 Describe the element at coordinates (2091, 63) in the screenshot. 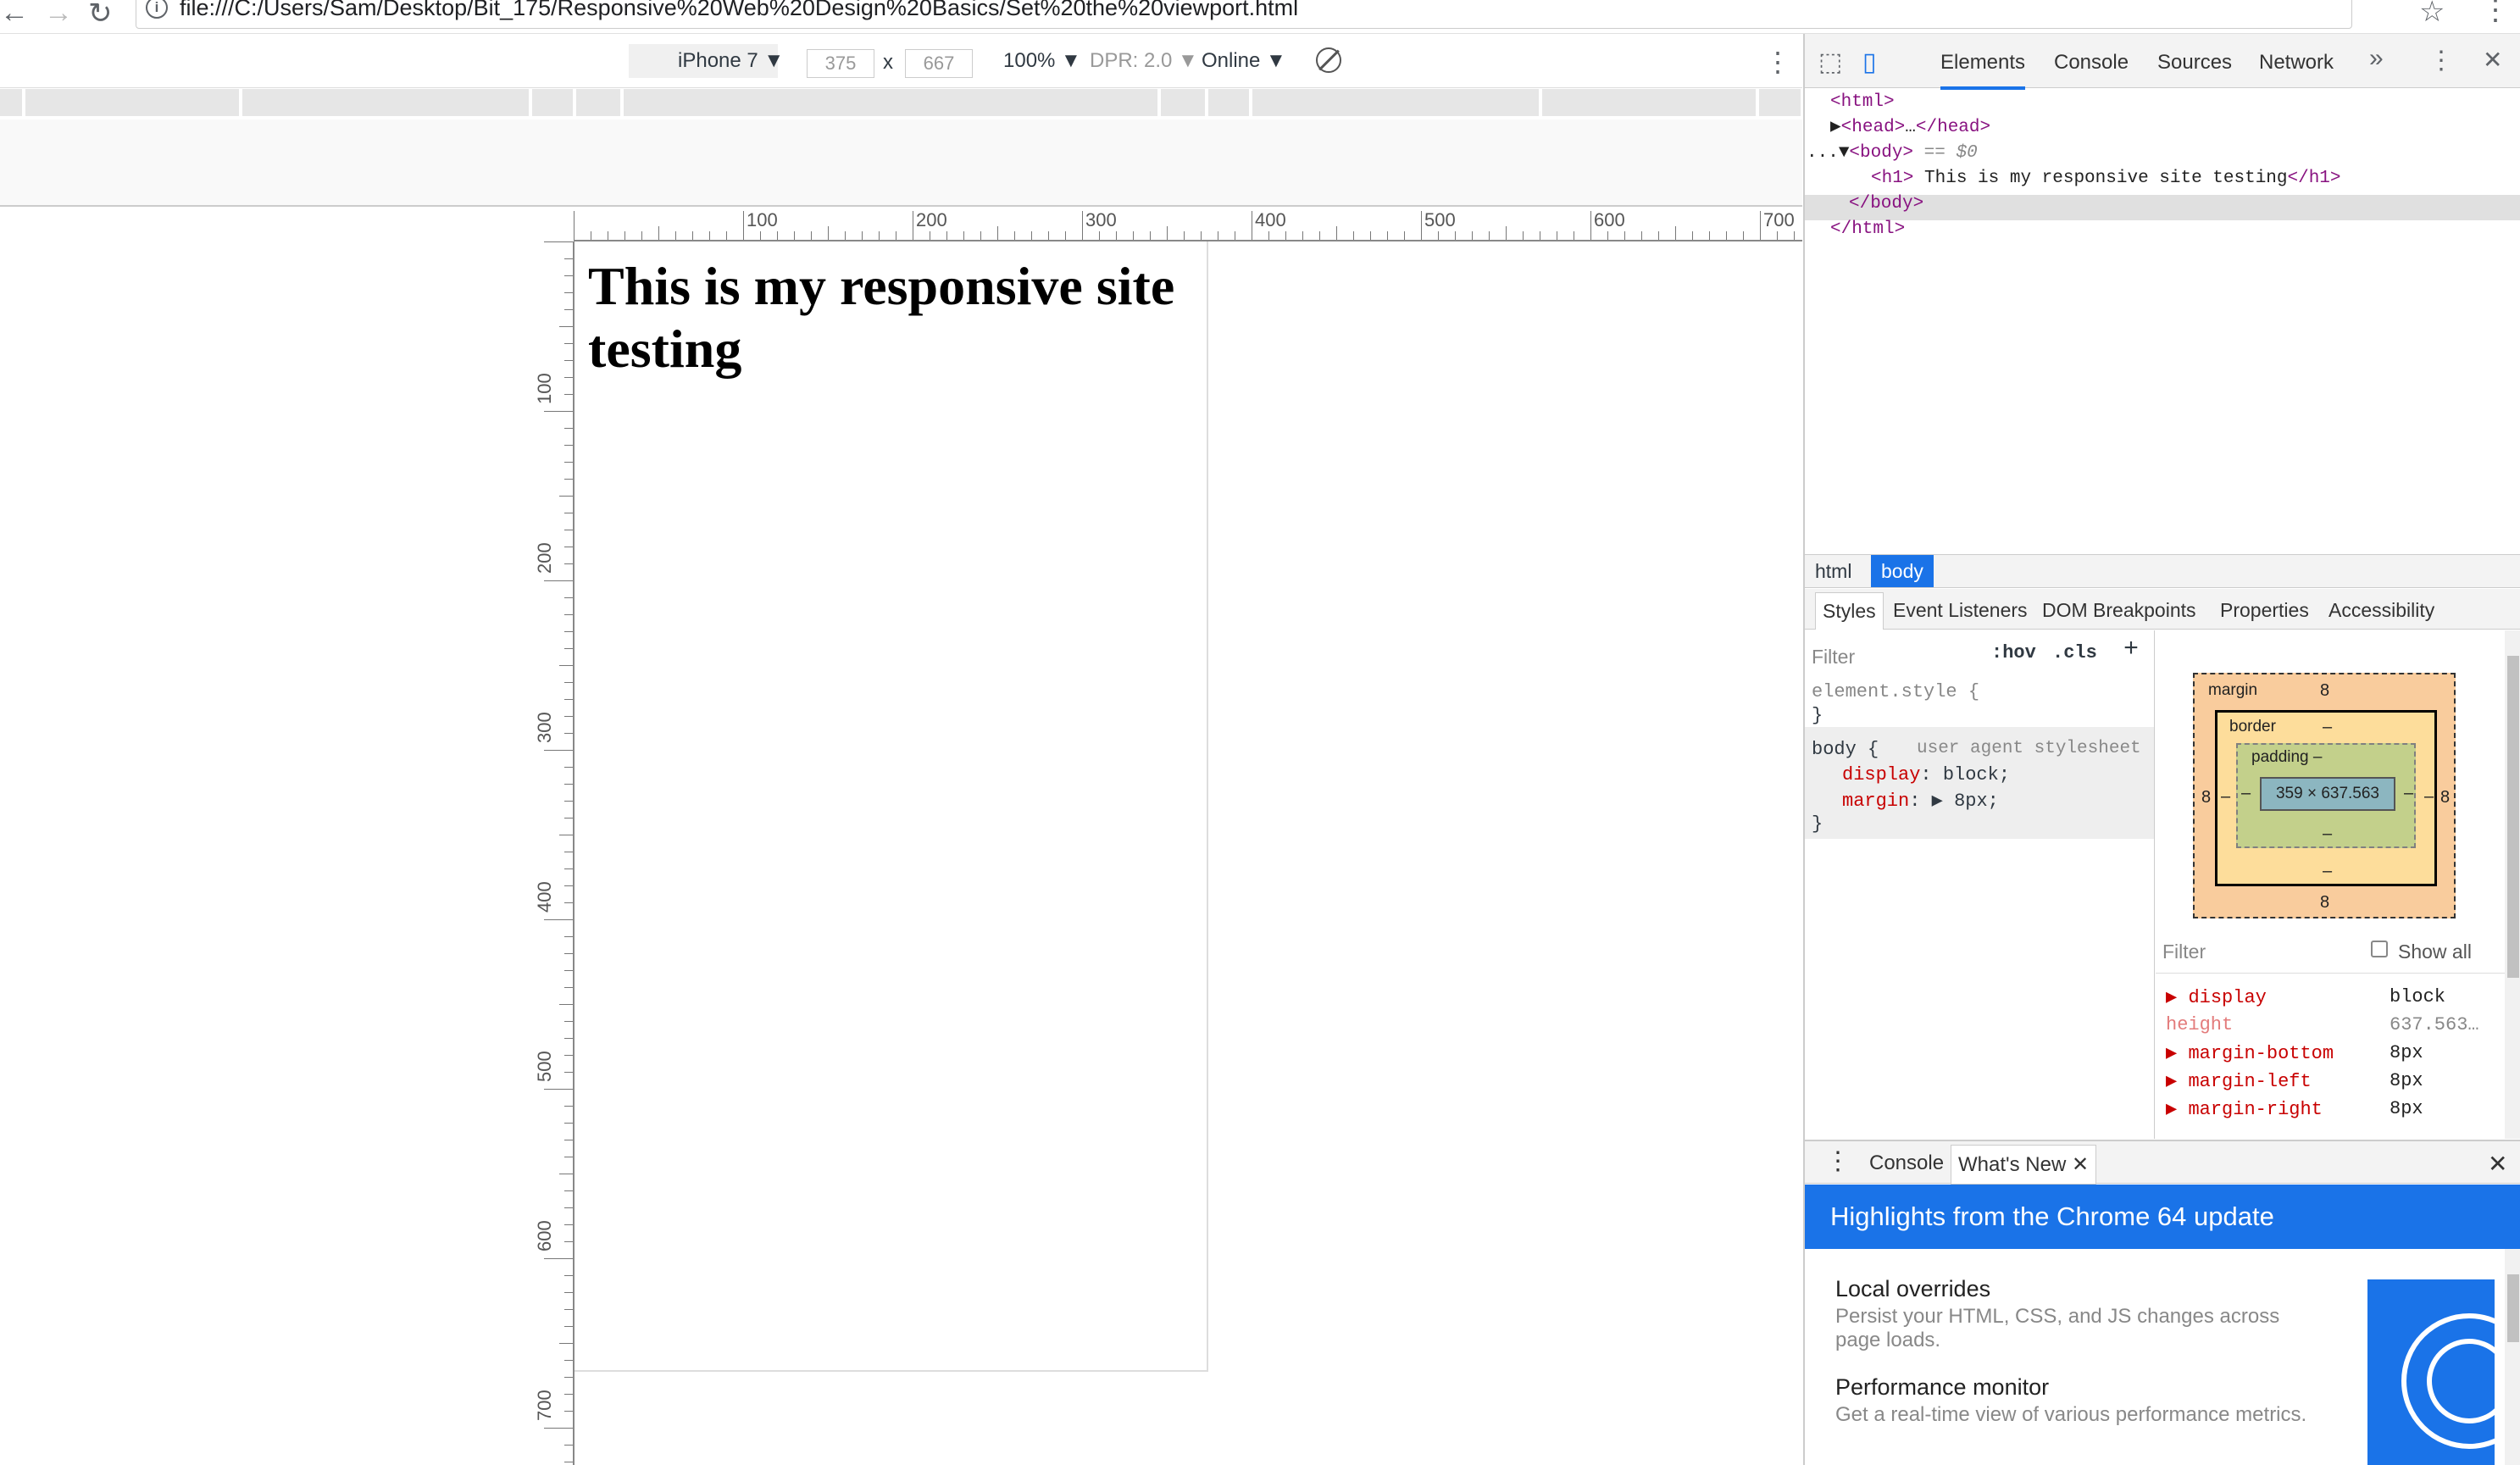

I see `tab-console: Console` at that location.